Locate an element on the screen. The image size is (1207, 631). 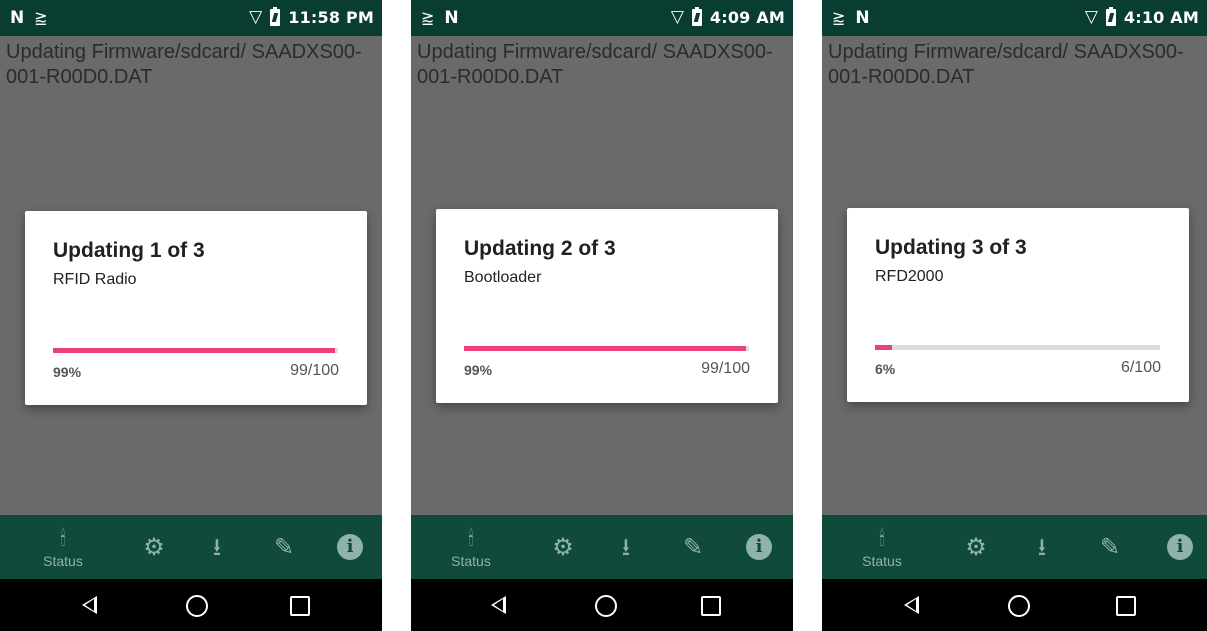
progress-count: 6/100 is located at coordinates (1140, 367).